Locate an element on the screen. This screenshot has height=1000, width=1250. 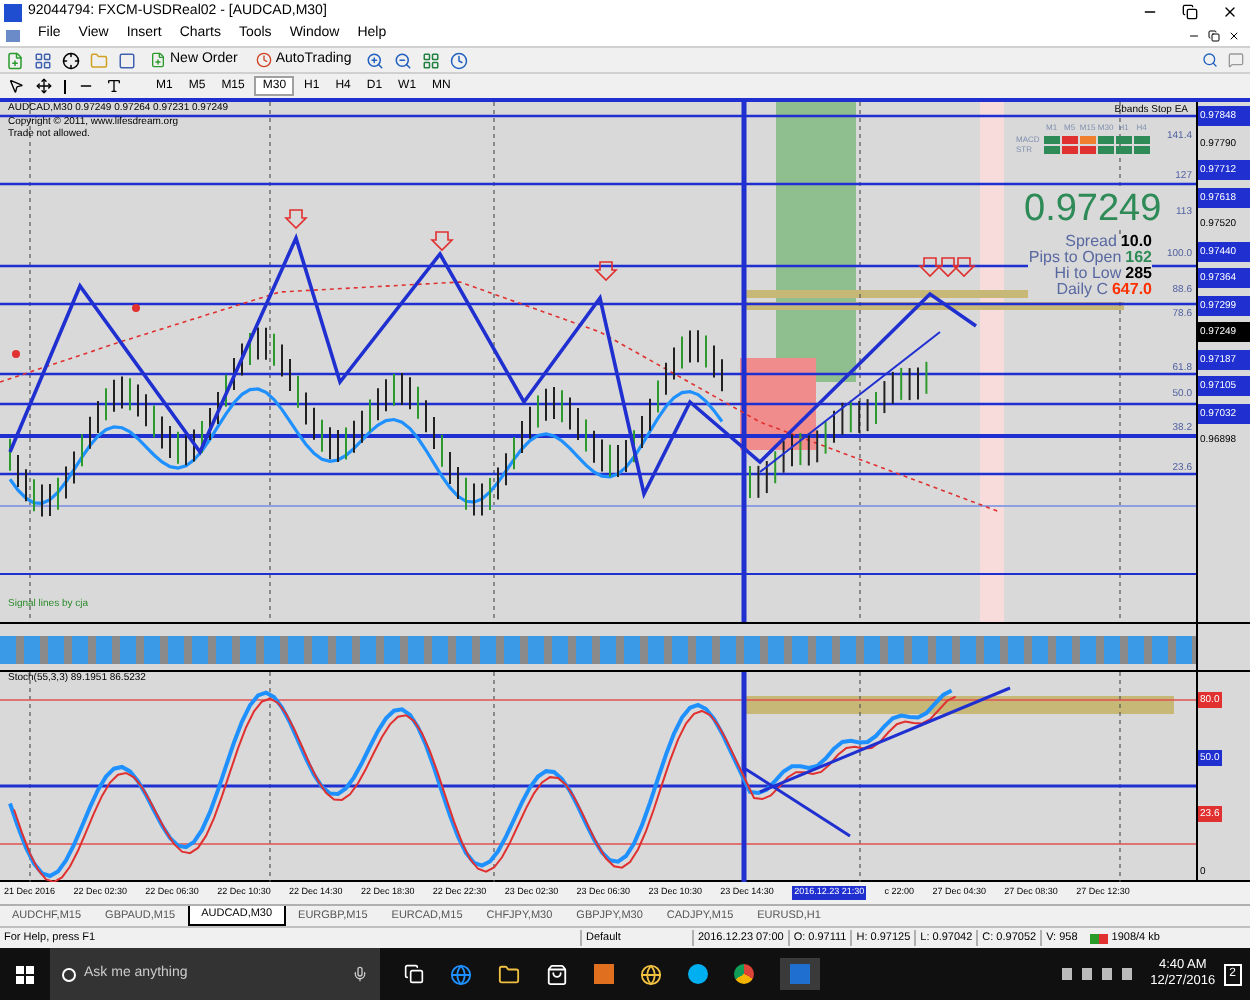
stat-value: 10.0 is located at coordinates (1136, 242).